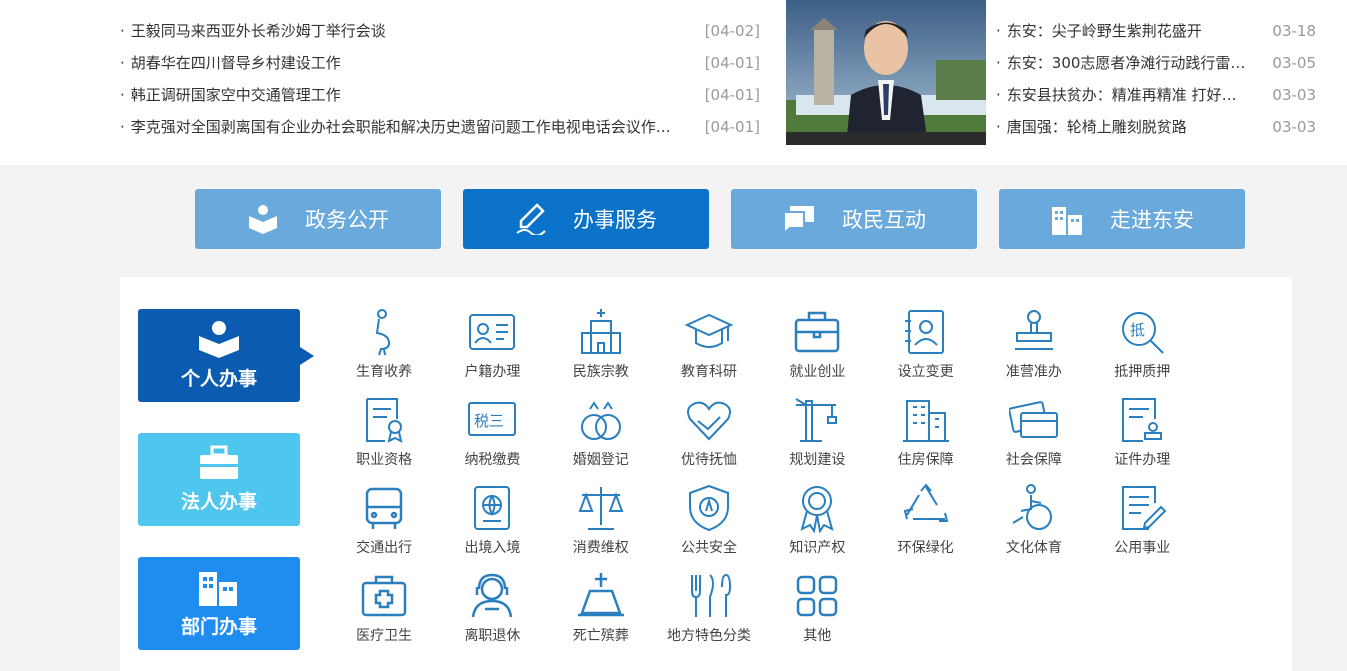 This screenshot has height=671, width=1347. I want to click on service-label: 职业资格, so click(384, 460).